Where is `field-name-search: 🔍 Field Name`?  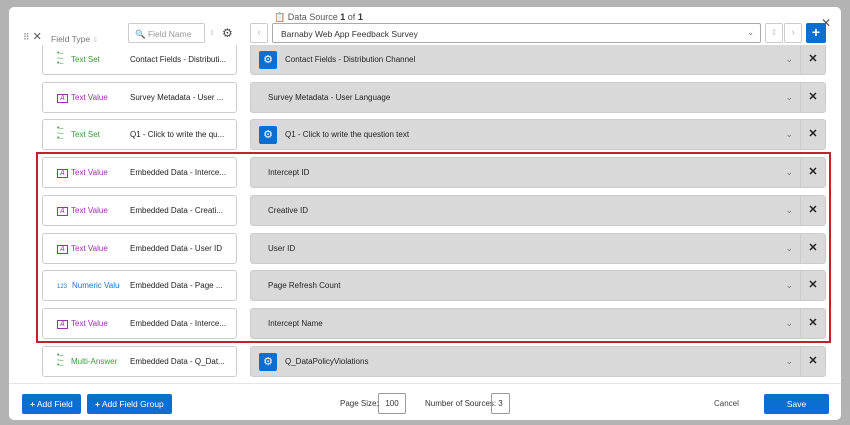 field-name-search: 🔍 Field Name is located at coordinates (166, 33).